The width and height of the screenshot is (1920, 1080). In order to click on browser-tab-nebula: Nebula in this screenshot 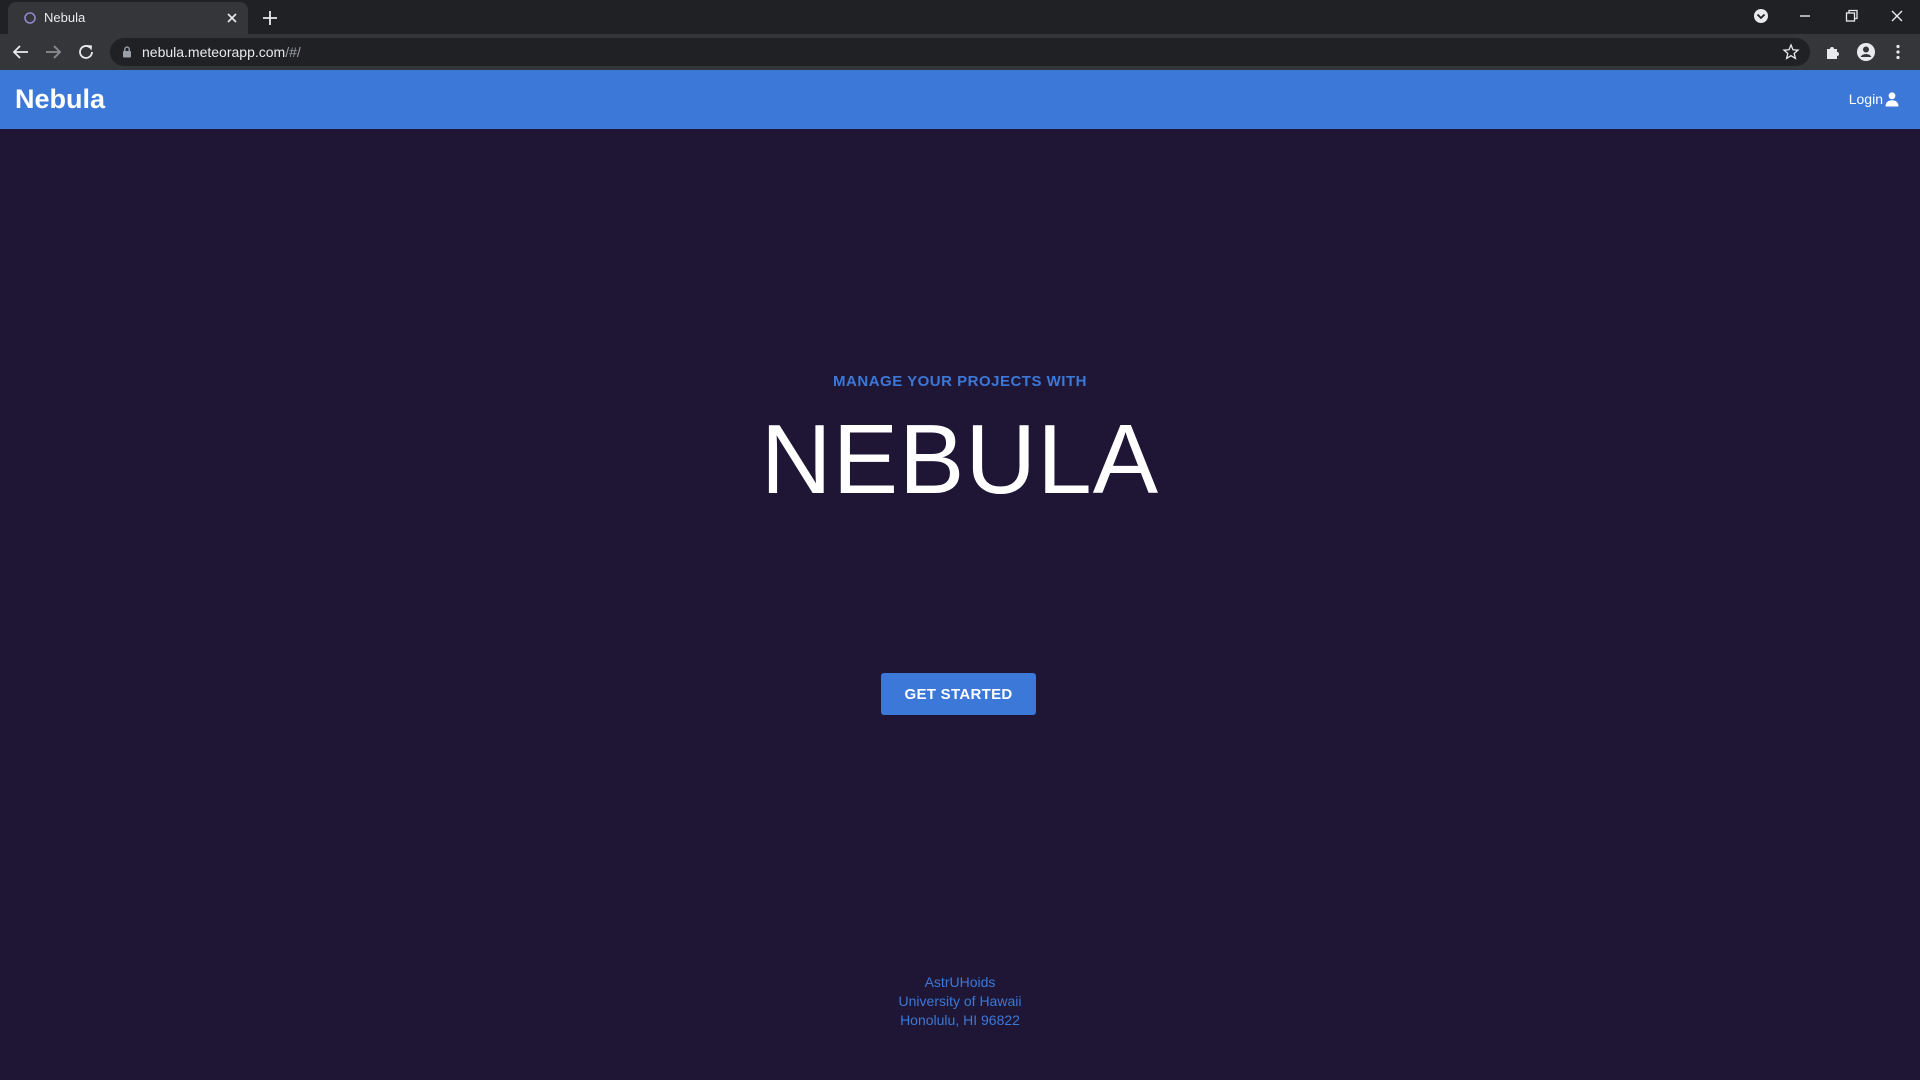, I will do `click(128, 18)`.